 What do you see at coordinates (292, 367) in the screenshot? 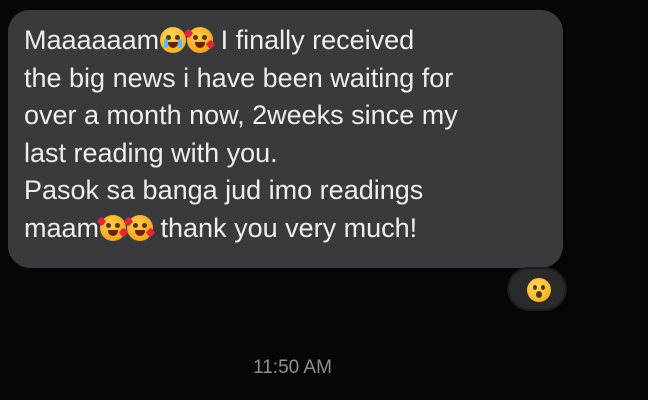
I see `message-timestamp: 11:50 AM` at bounding box center [292, 367].